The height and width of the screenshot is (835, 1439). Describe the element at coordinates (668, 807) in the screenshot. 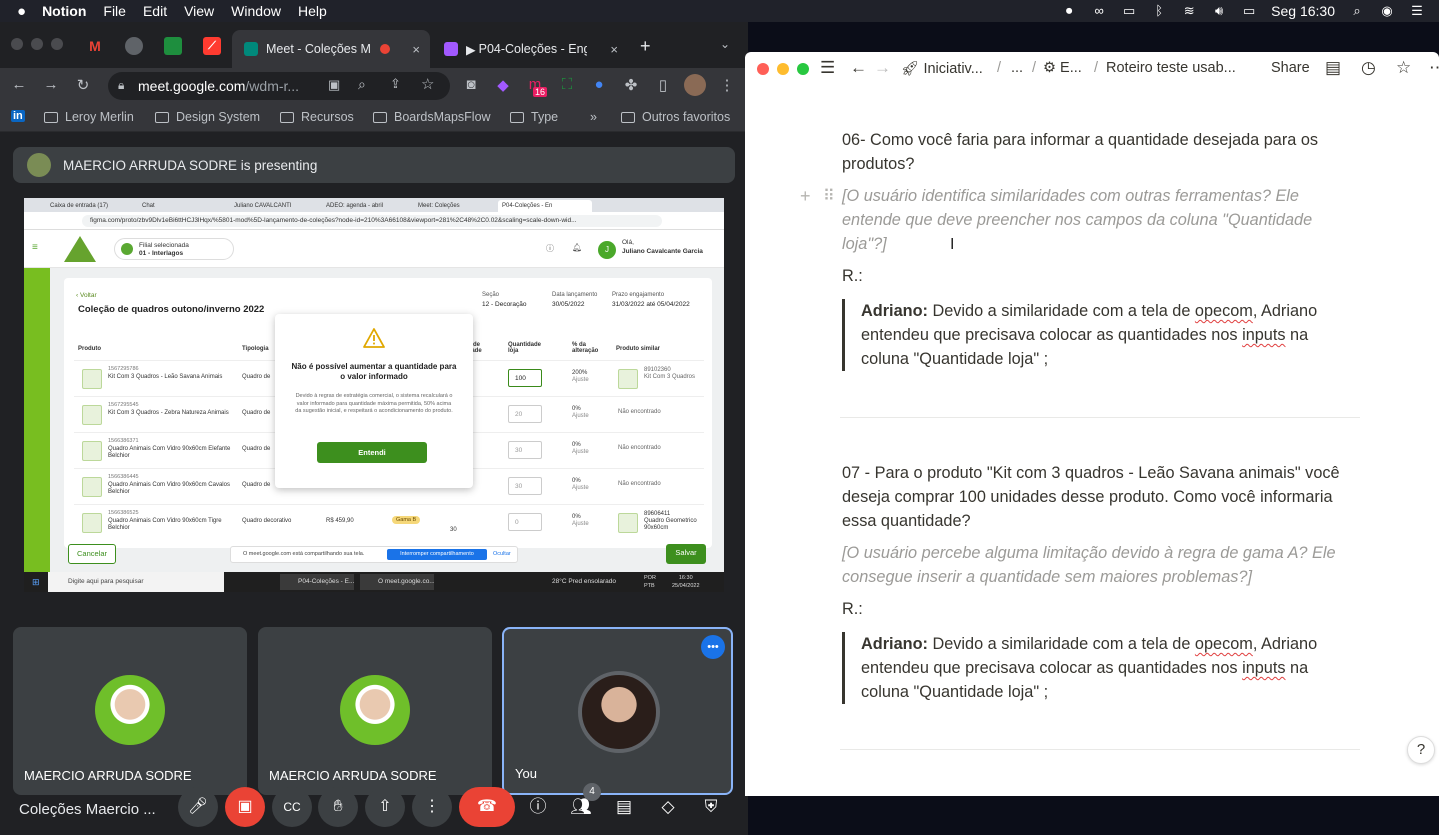

I see `activities-icon: ◇` at that location.